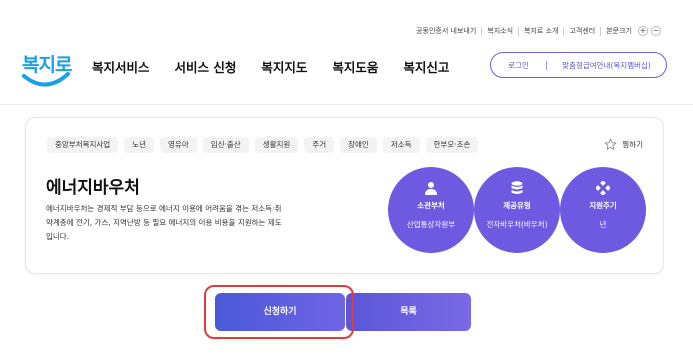  I want to click on util-news-link: 복지소식, so click(501, 31).